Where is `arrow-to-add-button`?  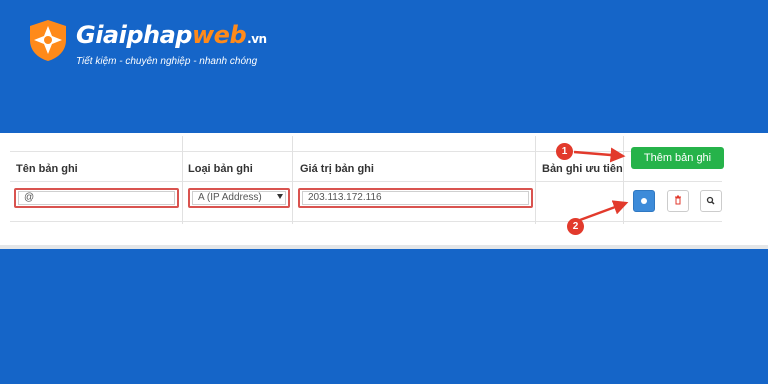 arrow-to-add-button is located at coordinates (599, 155).